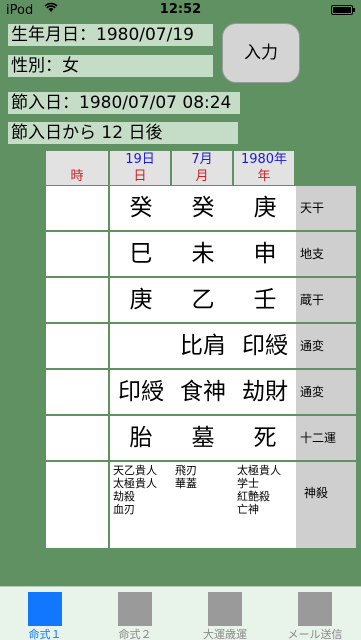 The height and width of the screenshot is (640, 361). I want to click on tab-meishiki-2: 命式２, so click(135, 613).